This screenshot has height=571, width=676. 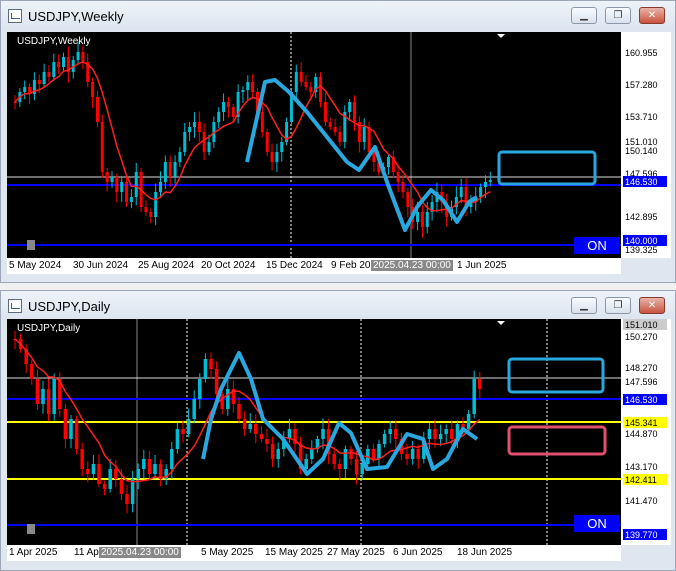 I want to click on daily-price-label: 142.411, so click(x=641, y=480).